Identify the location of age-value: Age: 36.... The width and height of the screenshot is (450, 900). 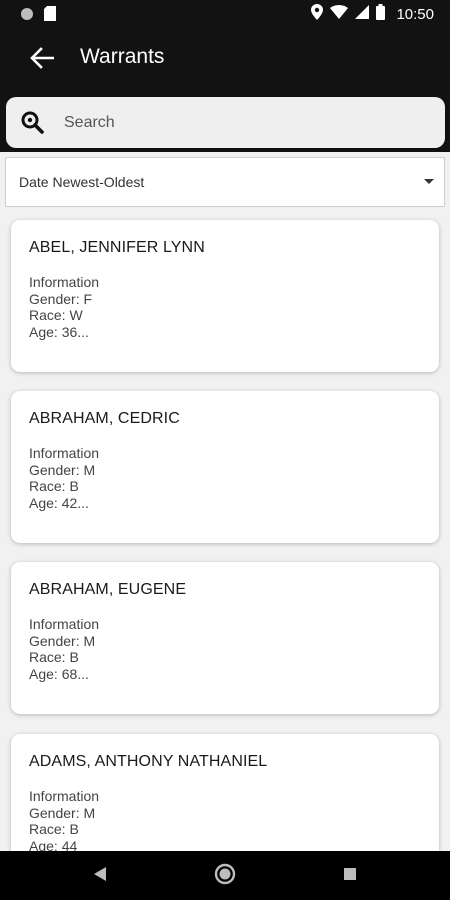
(59, 331).